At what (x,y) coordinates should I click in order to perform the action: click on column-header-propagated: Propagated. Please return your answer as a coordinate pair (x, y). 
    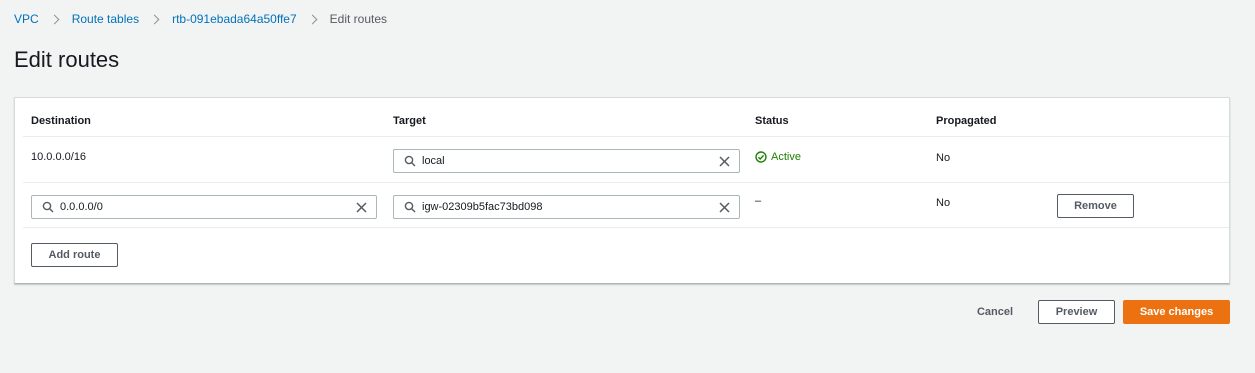
    Looking at the image, I should click on (966, 121).